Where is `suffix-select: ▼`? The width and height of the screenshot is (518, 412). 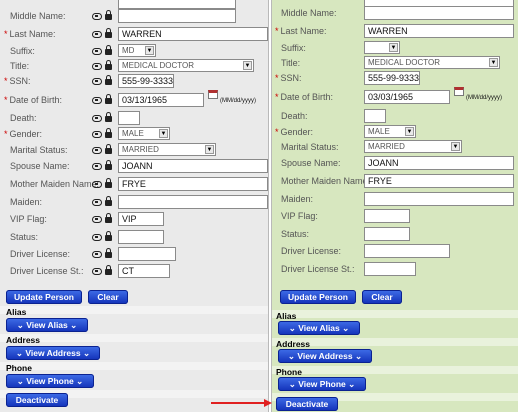
suffix-select: ▼ is located at coordinates (382, 47).